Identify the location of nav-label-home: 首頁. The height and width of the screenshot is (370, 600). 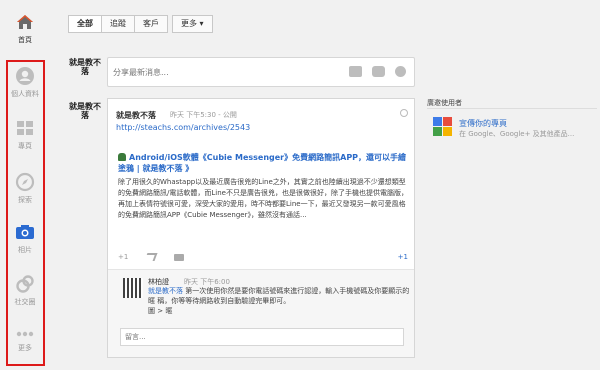
(25, 40).